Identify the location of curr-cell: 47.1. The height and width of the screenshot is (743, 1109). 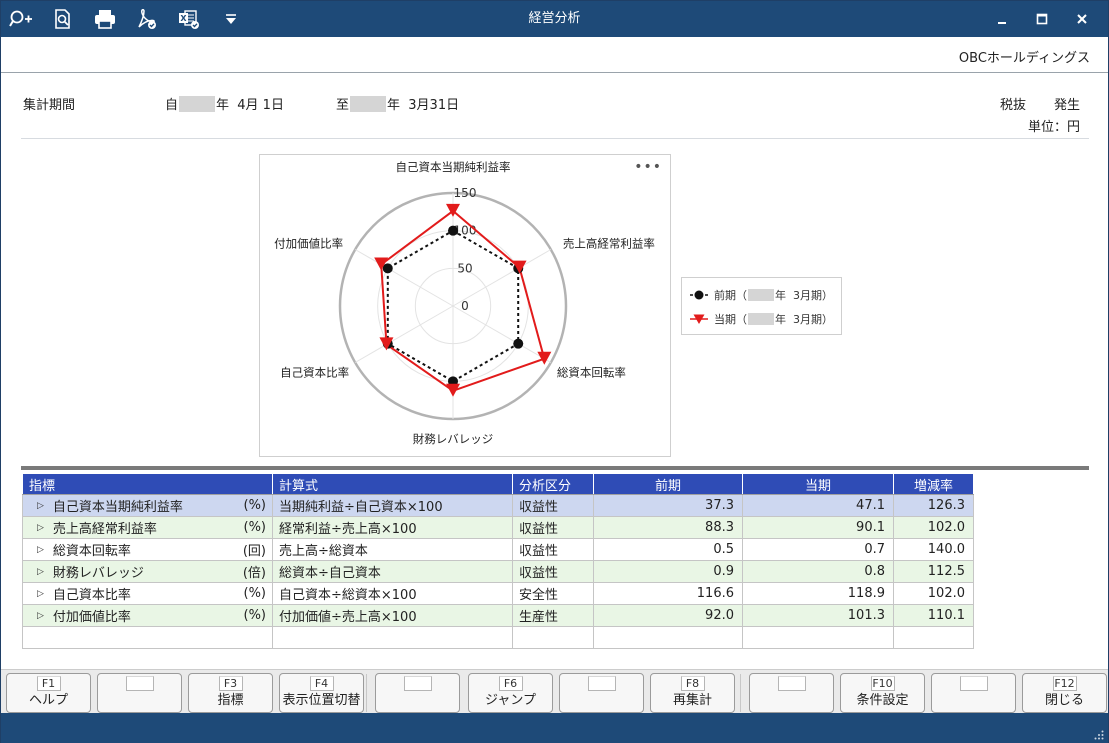
(818, 505).